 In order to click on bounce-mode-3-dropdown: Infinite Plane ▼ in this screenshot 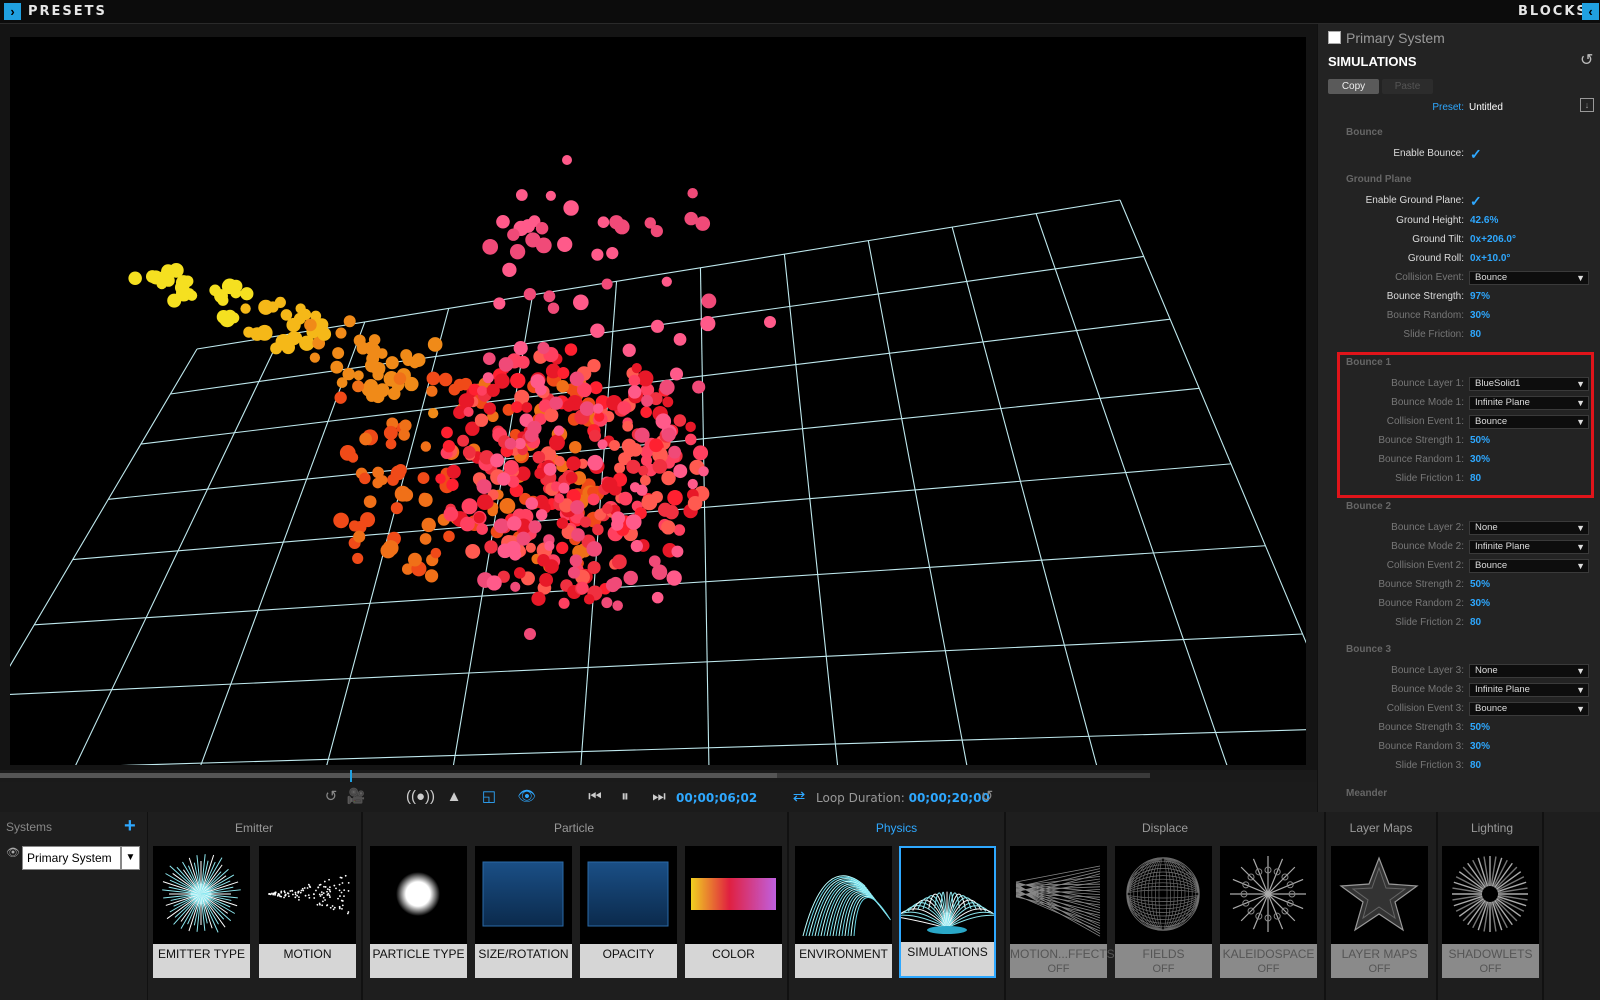, I will do `click(1529, 690)`.